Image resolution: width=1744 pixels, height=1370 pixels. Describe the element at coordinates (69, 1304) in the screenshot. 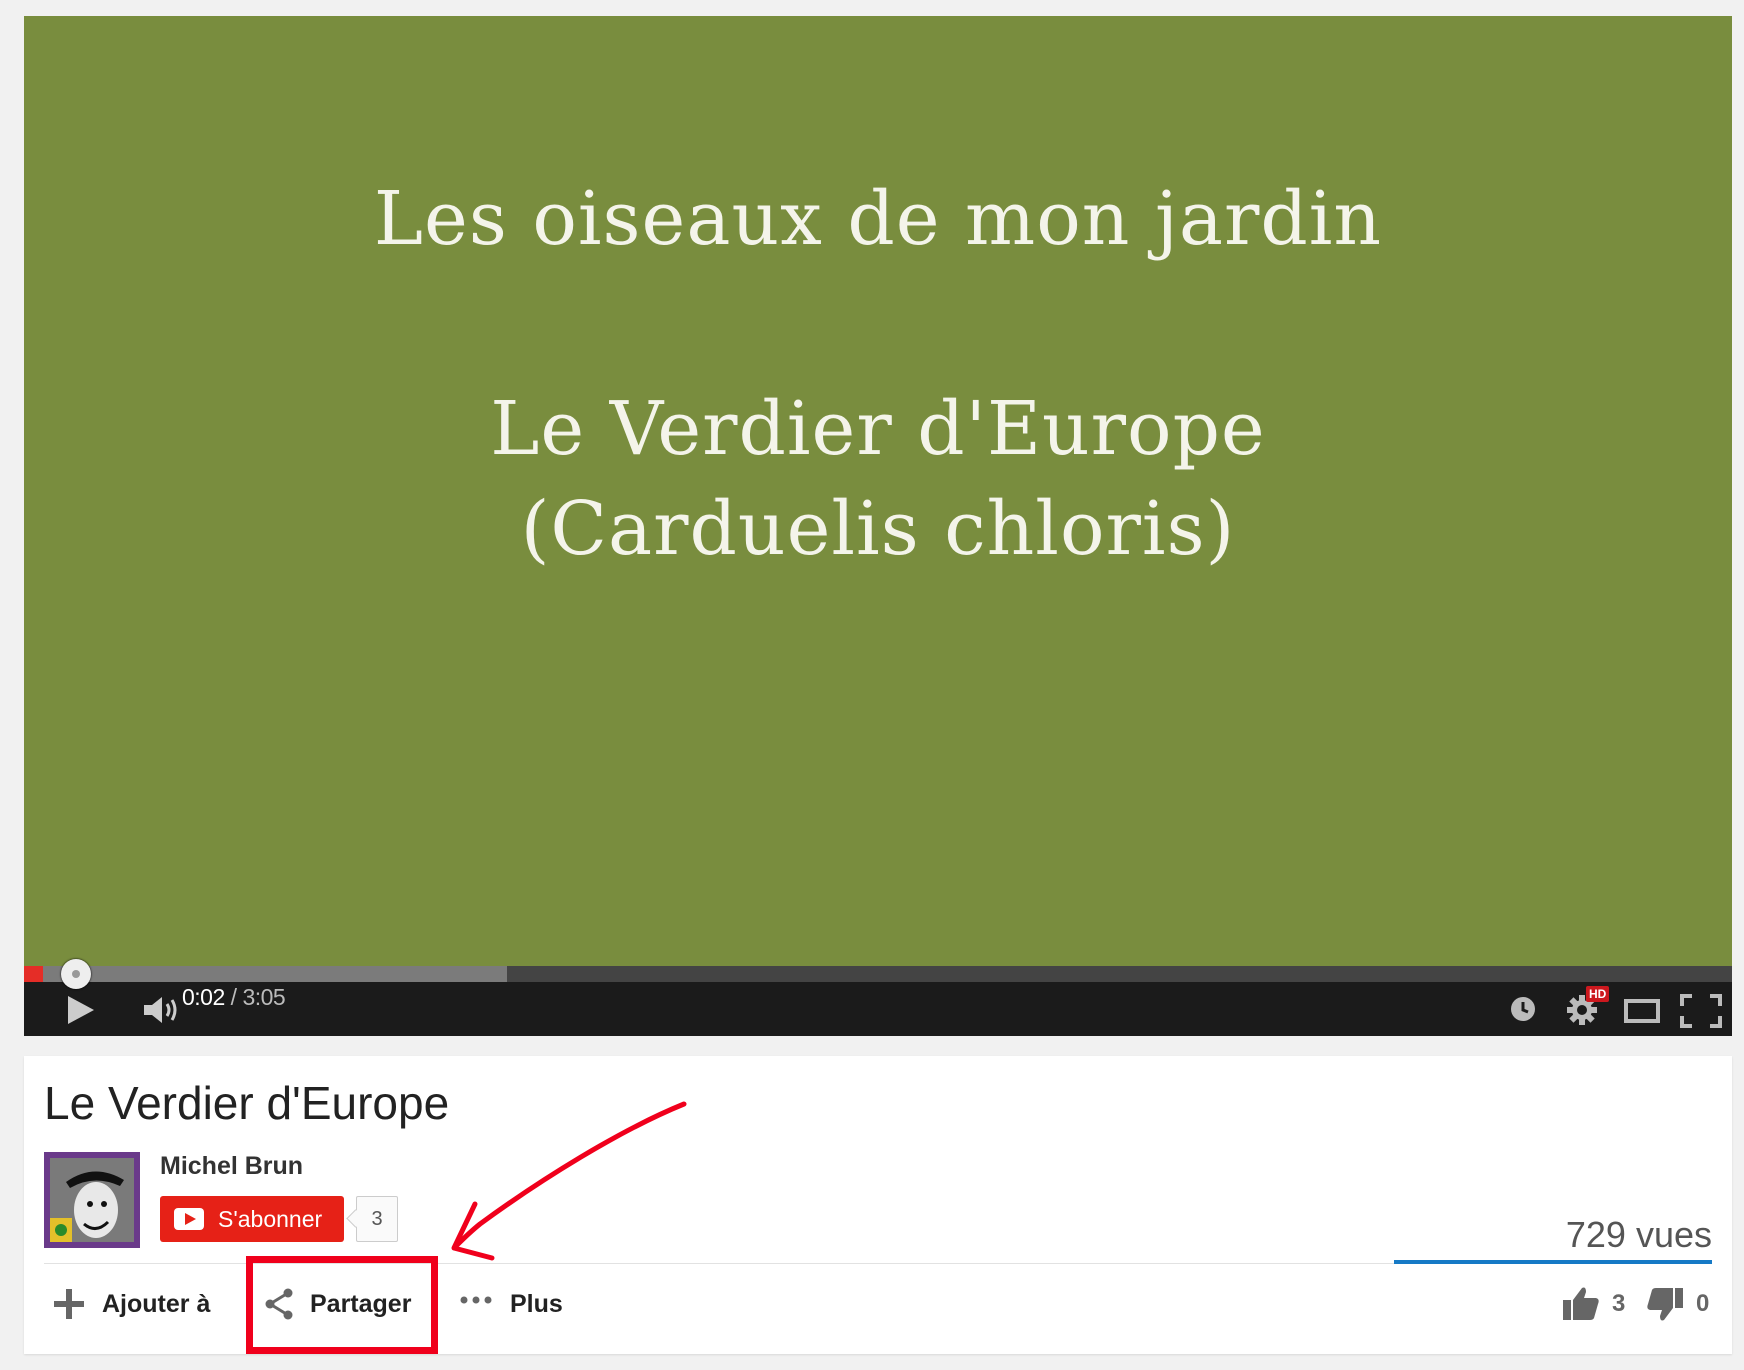

I see `plus-icon` at that location.